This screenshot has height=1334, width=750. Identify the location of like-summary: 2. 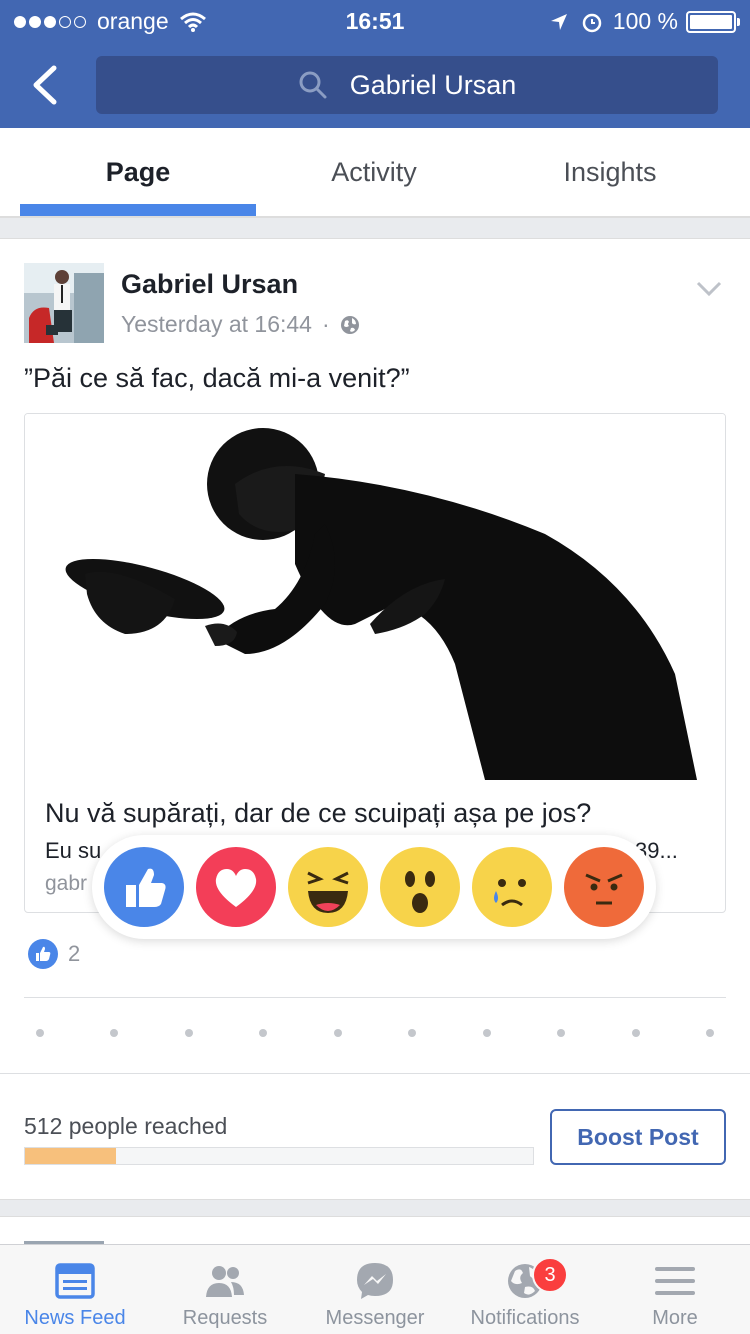
(54, 954).